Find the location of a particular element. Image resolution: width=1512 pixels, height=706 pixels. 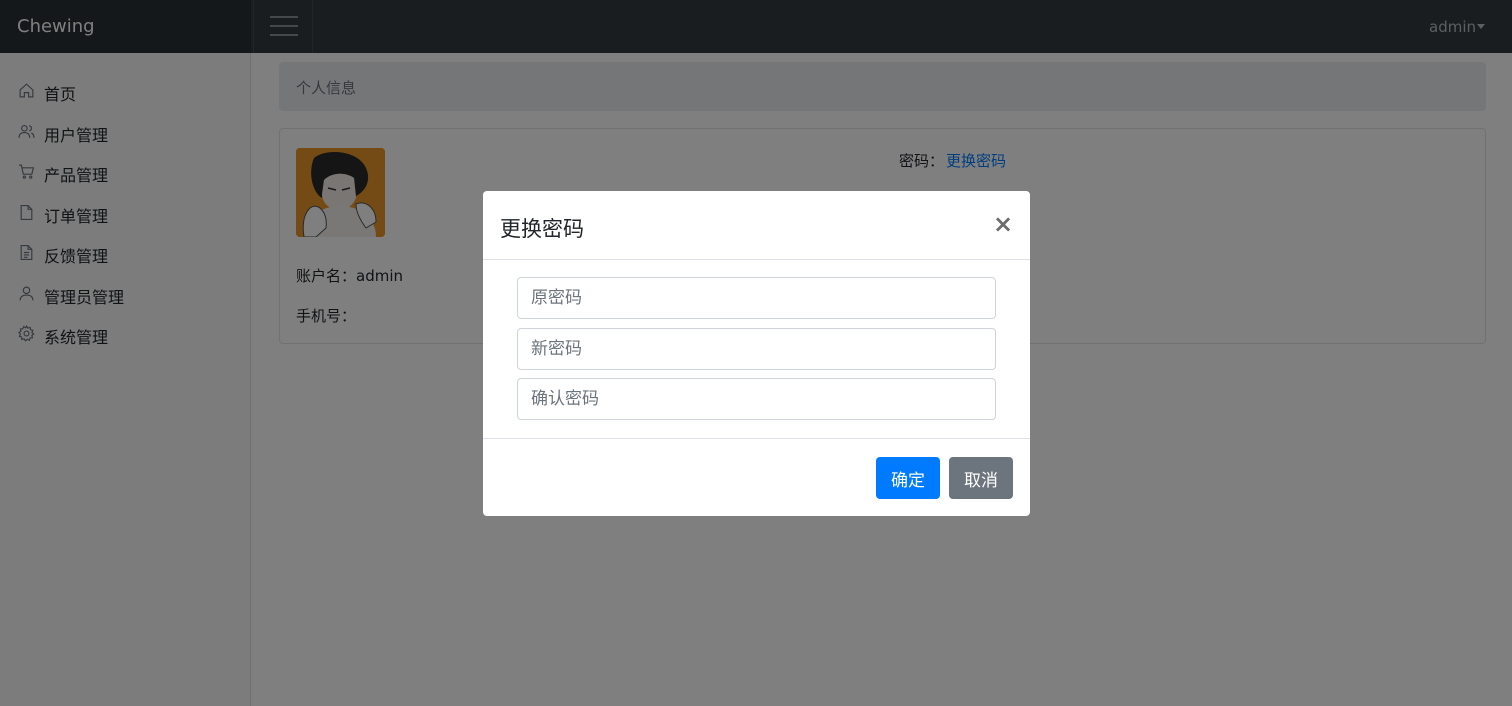

confirm-button: 确定 is located at coordinates (908, 478).